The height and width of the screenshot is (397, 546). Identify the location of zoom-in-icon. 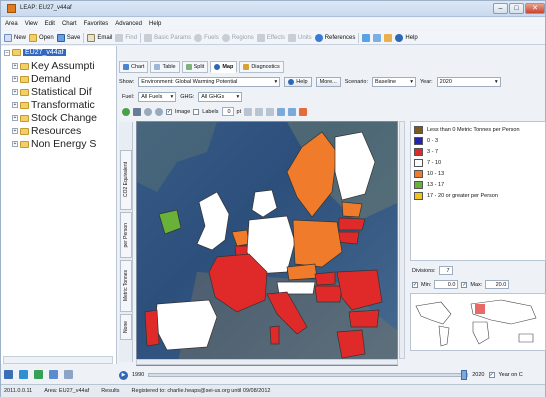
(148, 111).